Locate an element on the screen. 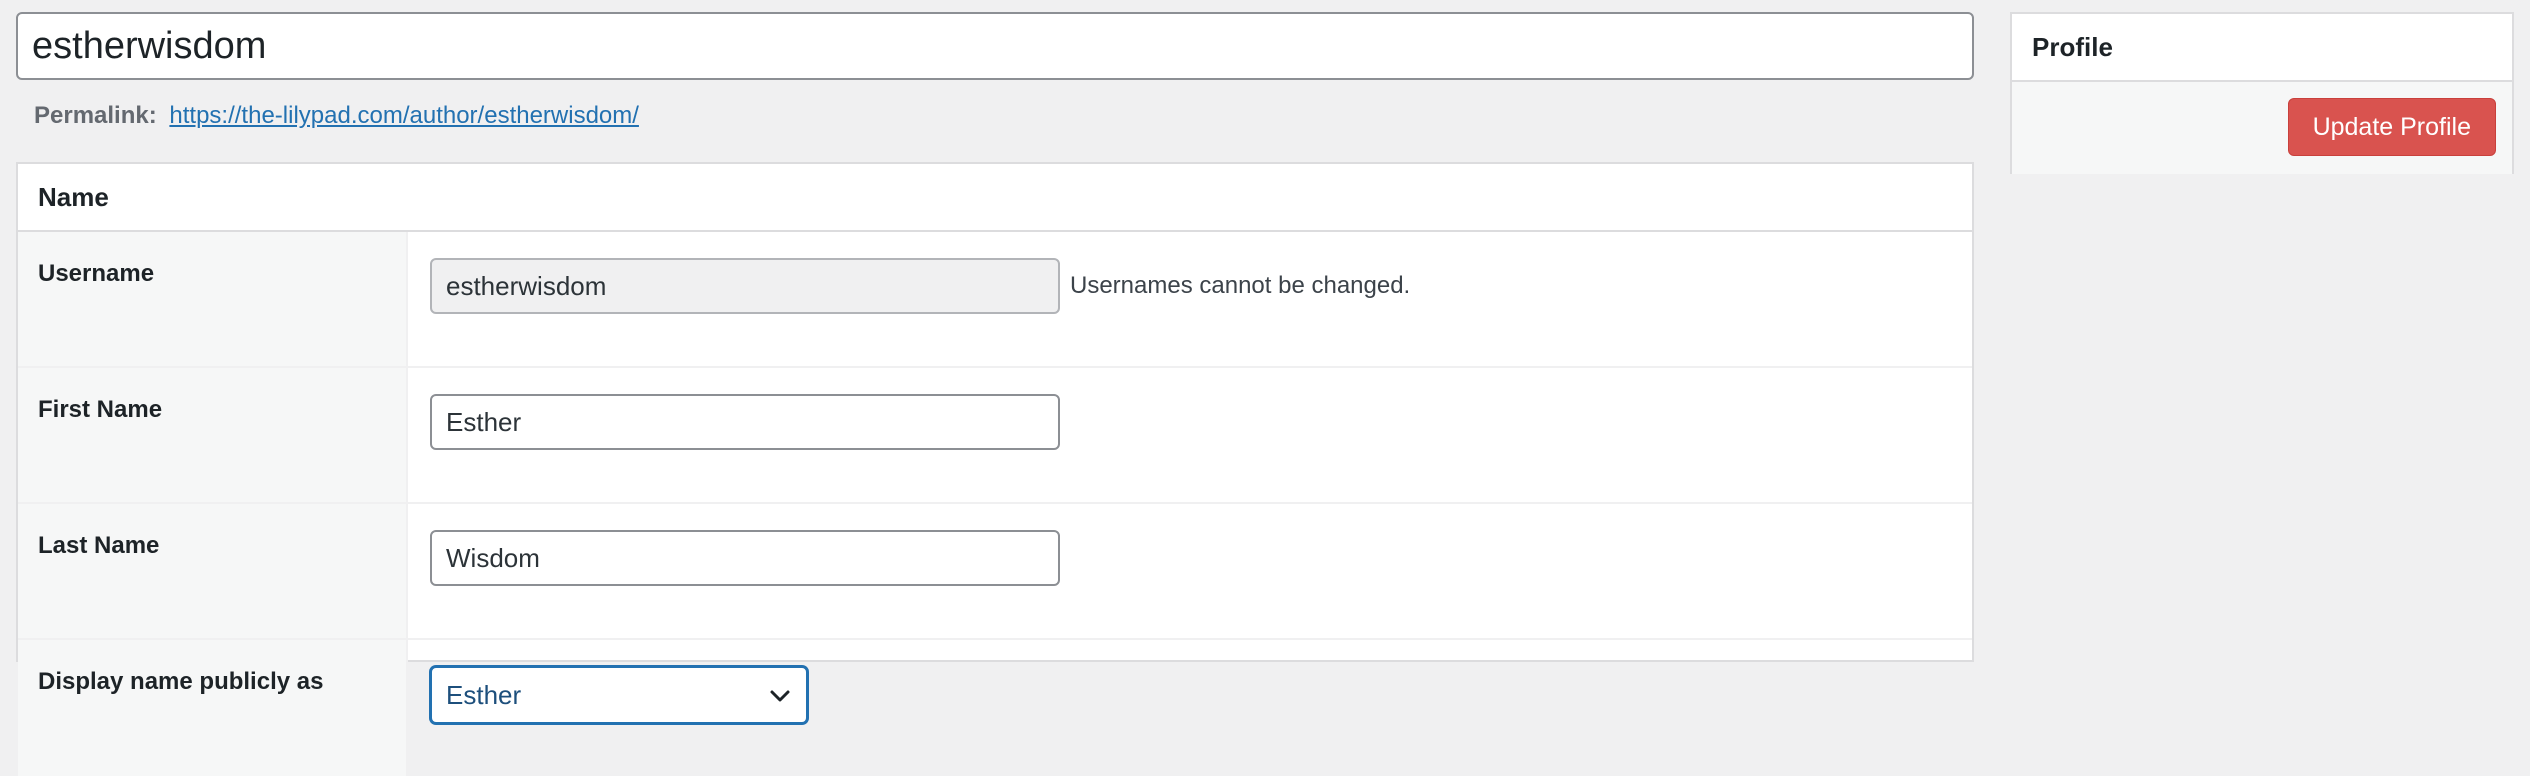 The image size is (2530, 776). name-section-heading: Name is located at coordinates (995, 198).